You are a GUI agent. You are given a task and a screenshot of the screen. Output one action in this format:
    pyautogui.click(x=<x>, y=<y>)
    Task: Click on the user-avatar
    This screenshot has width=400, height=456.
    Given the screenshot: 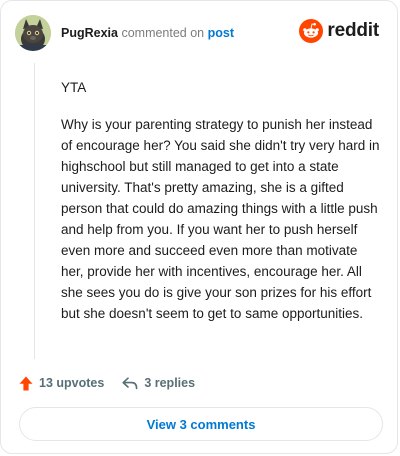 What is the action you would take?
    pyautogui.click(x=33, y=33)
    